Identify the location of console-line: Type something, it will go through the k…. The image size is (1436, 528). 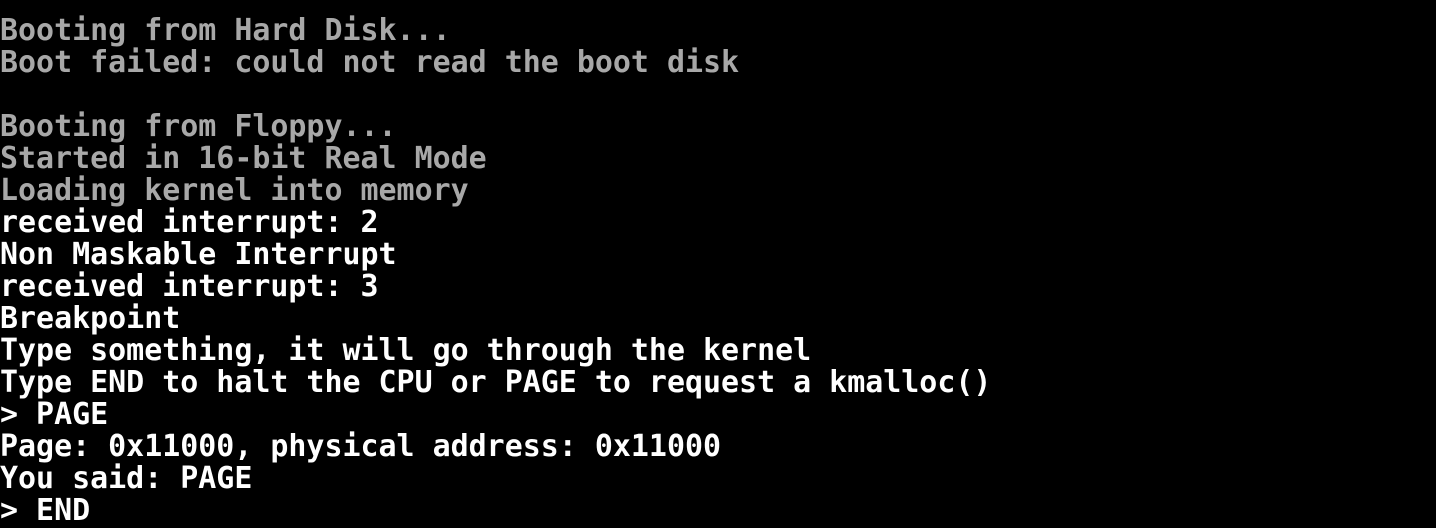
(406, 350).